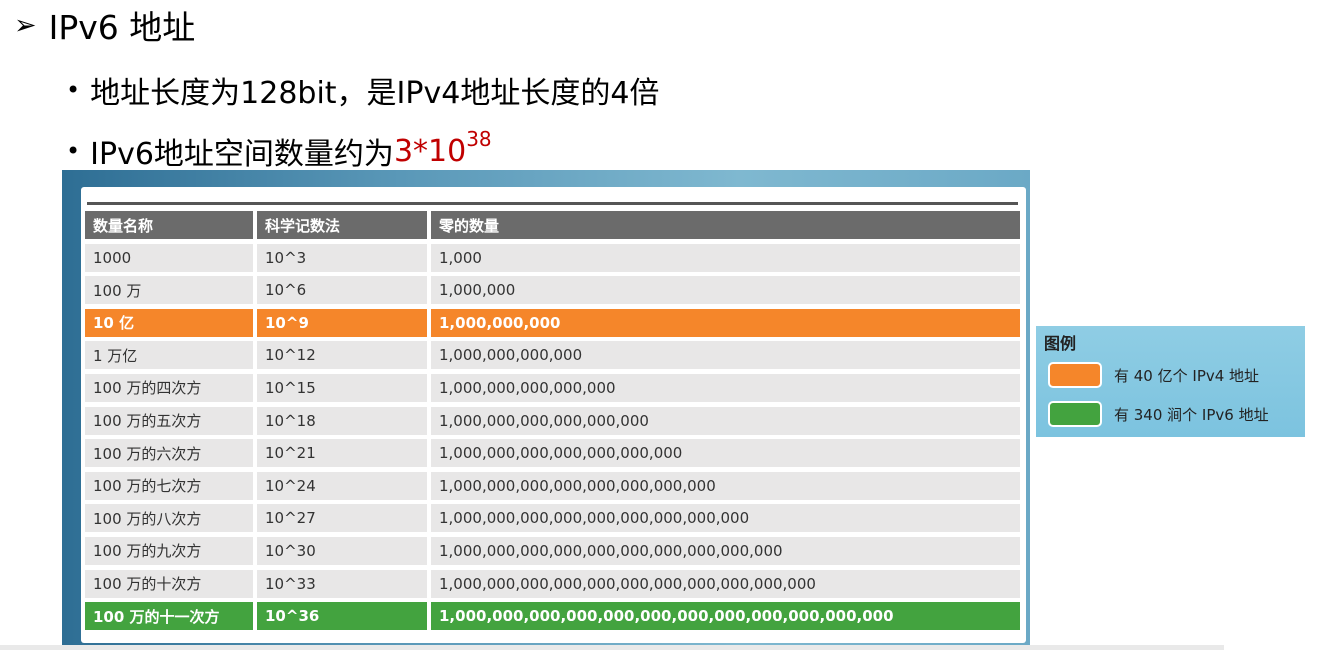 Image resolution: width=1320 pixels, height=650 pixels. What do you see at coordinates (725, 257) in the screenshot?
I see `table-cell-zeros: 1,000` at bounding box center [725, 257].